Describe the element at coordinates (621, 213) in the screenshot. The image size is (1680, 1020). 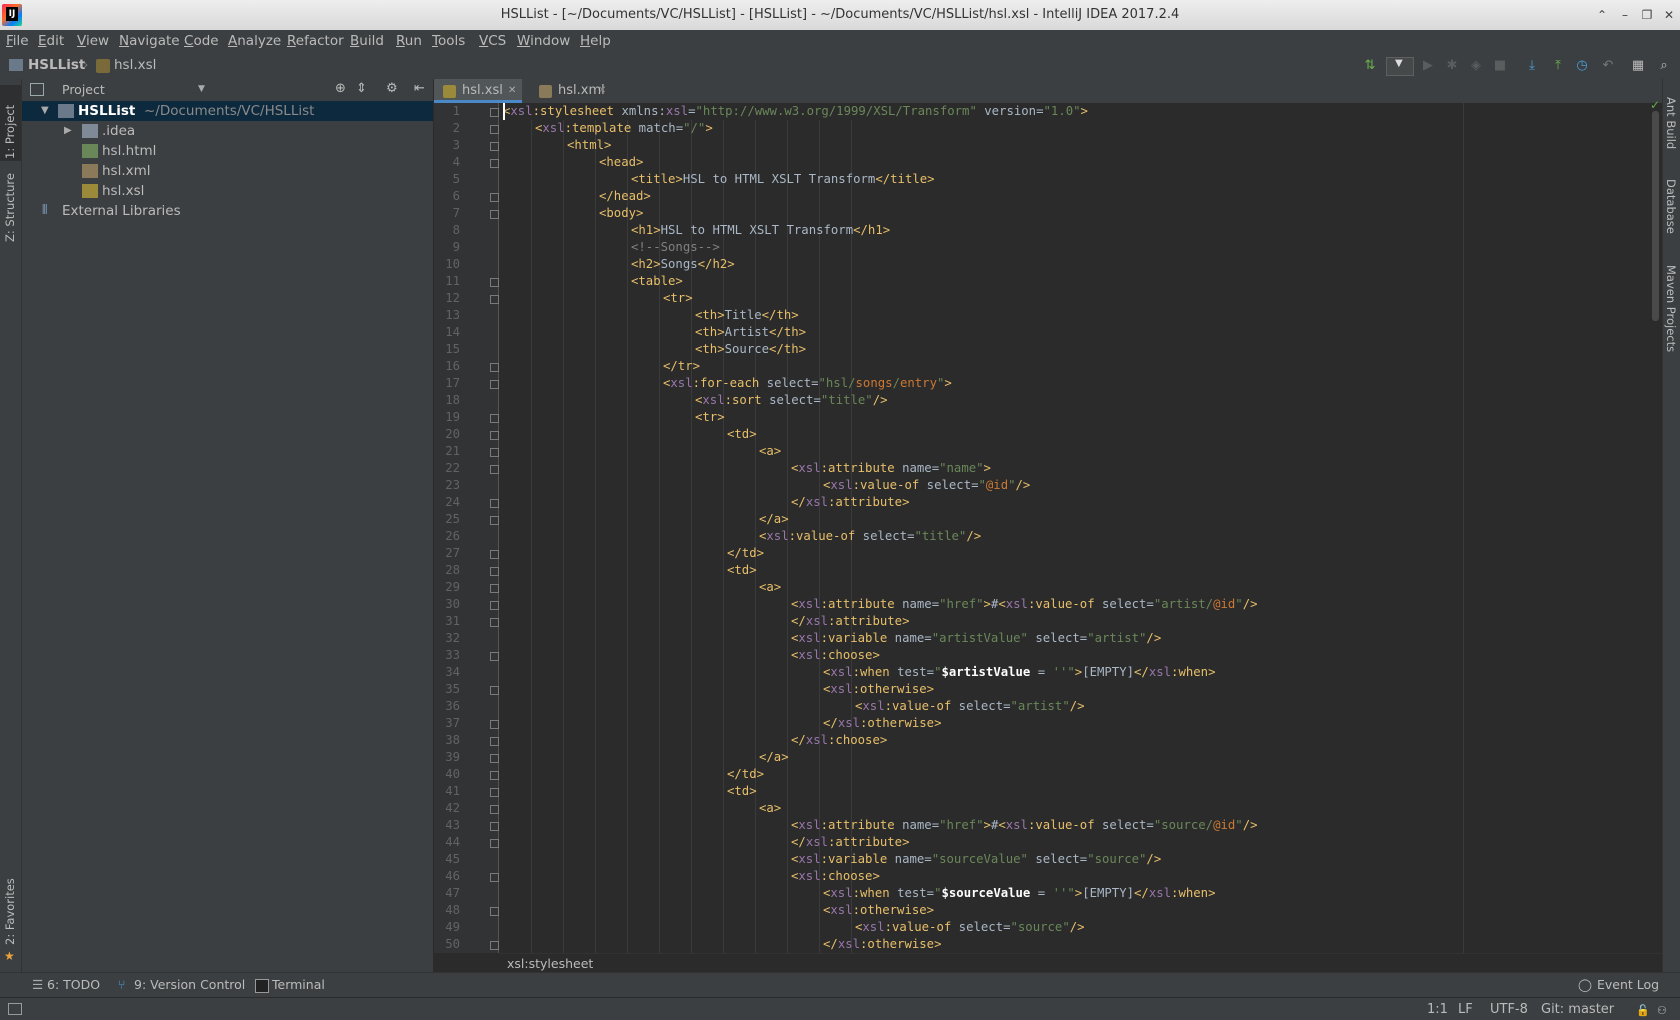
I see `code-line: <body>` at that location.